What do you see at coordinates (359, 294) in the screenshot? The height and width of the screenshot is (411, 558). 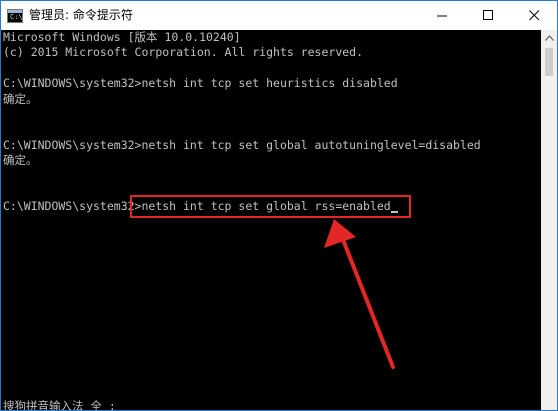 I see `annotation-arrow-icon` at bounding box center [359, 294].